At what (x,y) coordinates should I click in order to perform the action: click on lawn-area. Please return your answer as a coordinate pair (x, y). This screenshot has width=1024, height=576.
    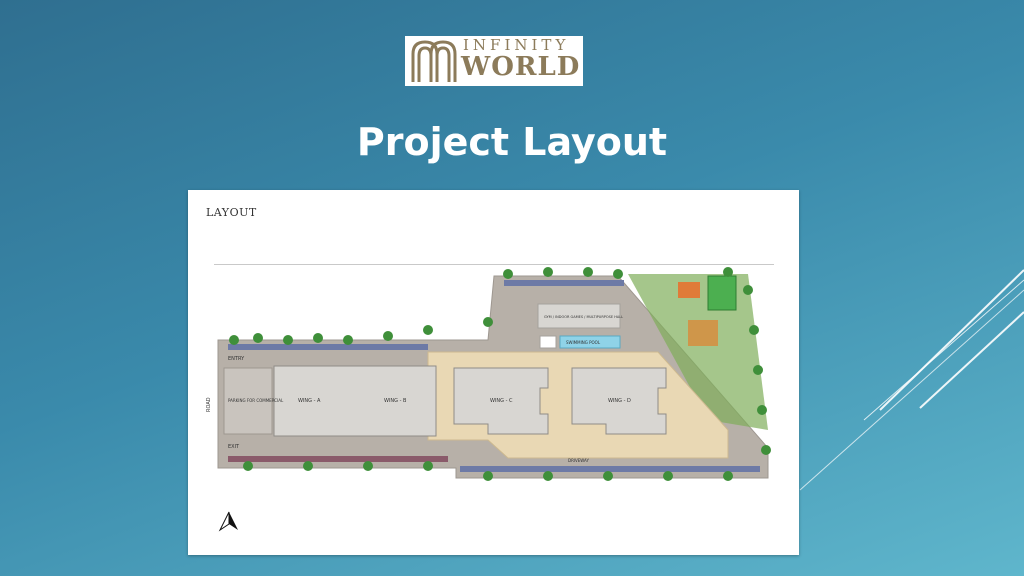
    Looking at the image, I should click on (703, 333).